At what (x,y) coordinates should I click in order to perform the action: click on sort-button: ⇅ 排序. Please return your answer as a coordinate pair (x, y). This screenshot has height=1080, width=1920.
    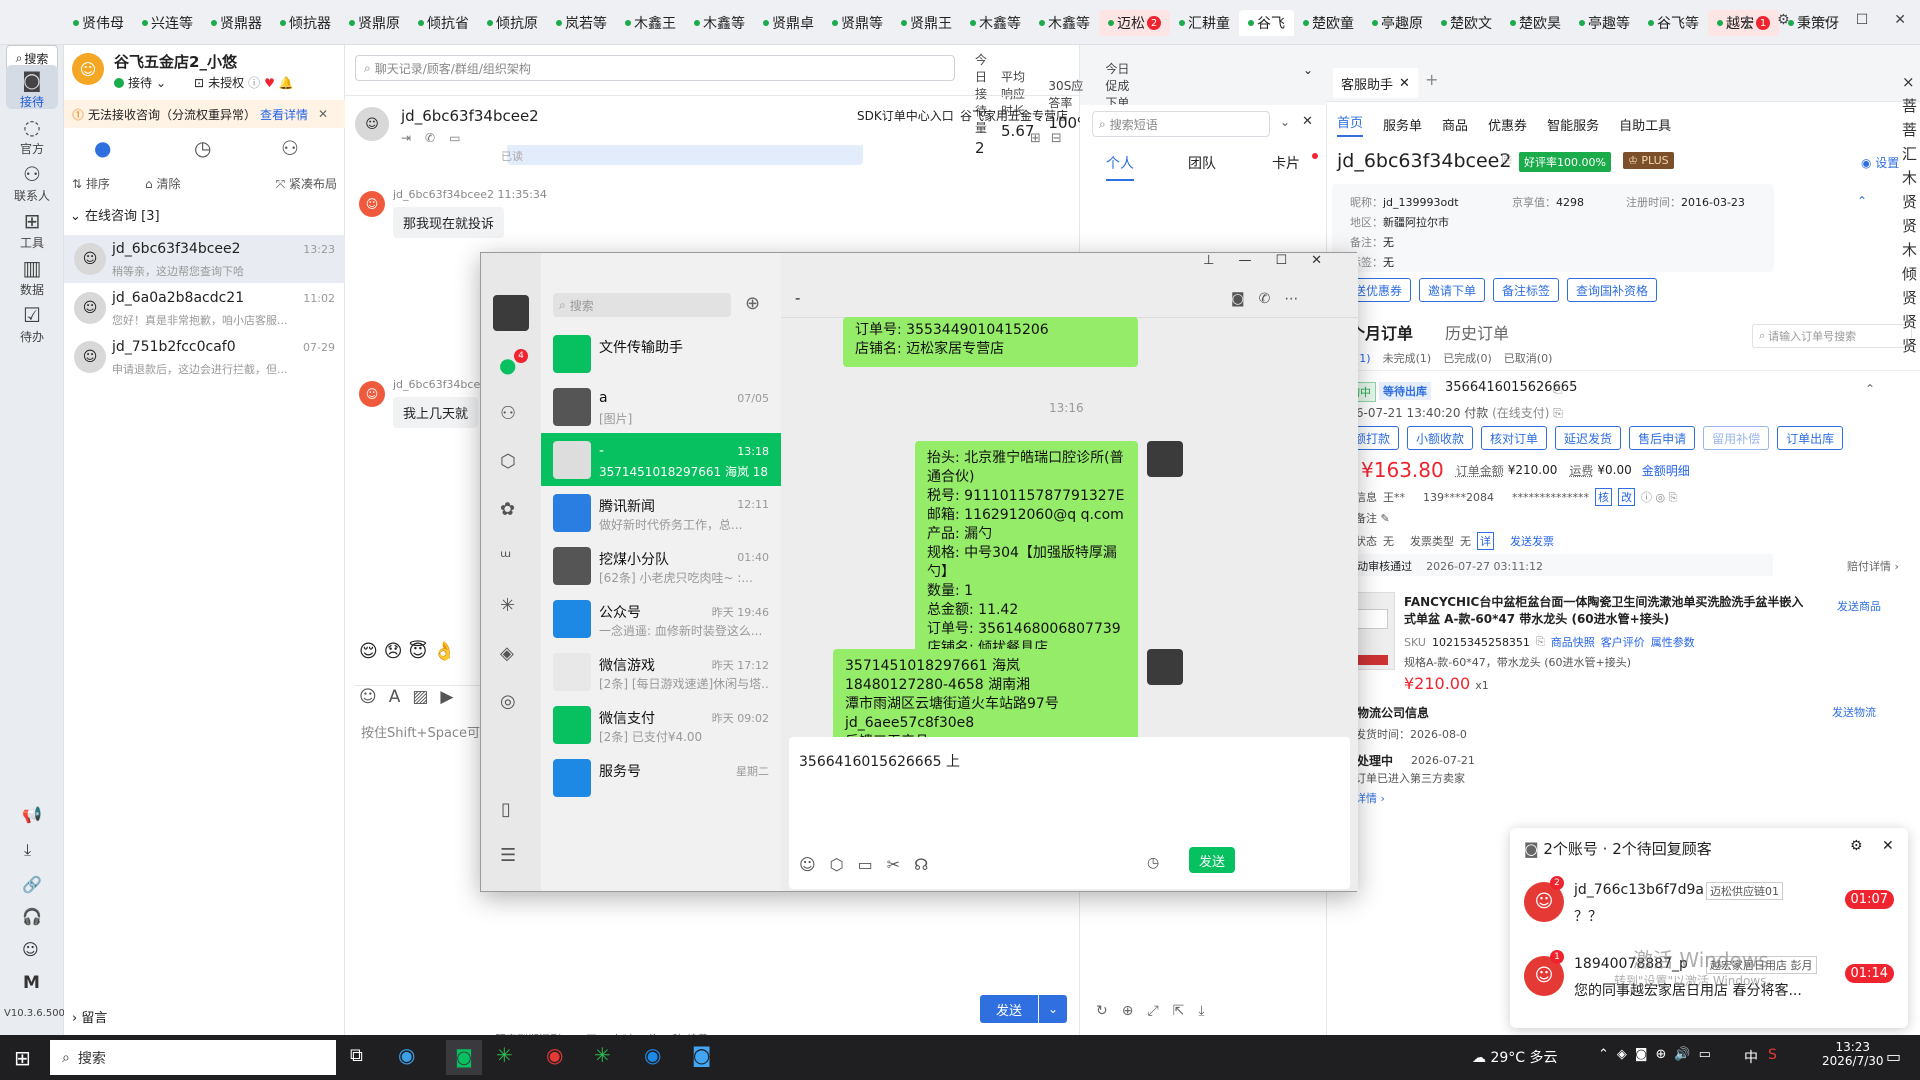
    Looking at the image, I should click on (91, 183).